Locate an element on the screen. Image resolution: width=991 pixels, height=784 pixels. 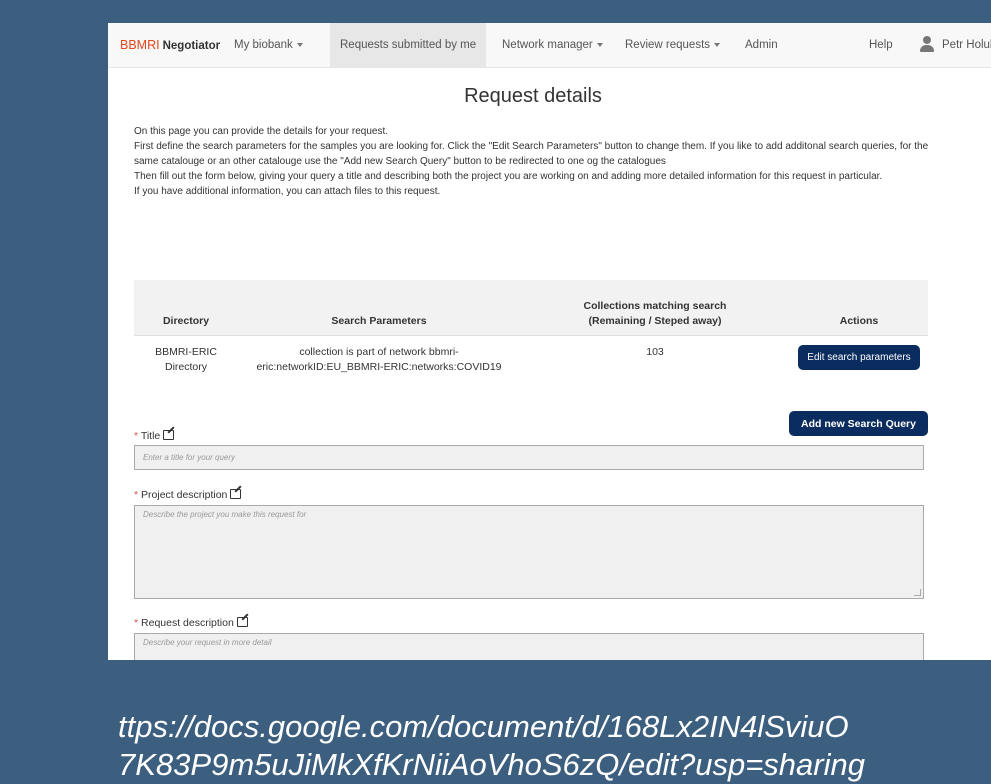
title-placeholder: Enter a title for your query is located at coordinates (189, 457).